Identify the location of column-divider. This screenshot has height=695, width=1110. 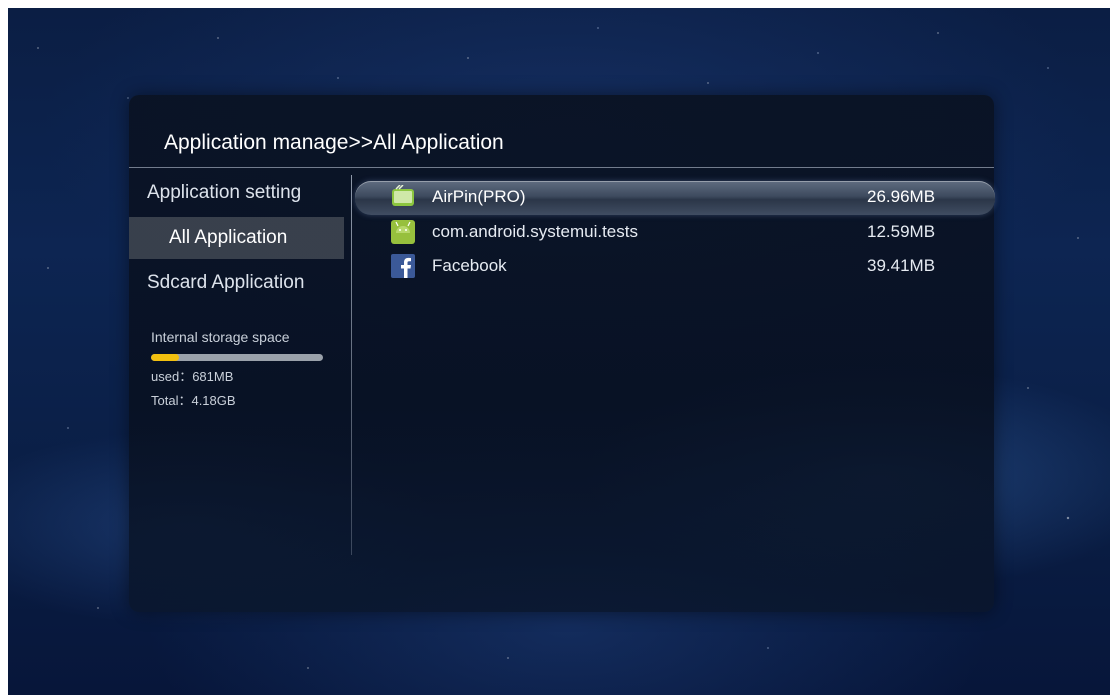
(351, 365).